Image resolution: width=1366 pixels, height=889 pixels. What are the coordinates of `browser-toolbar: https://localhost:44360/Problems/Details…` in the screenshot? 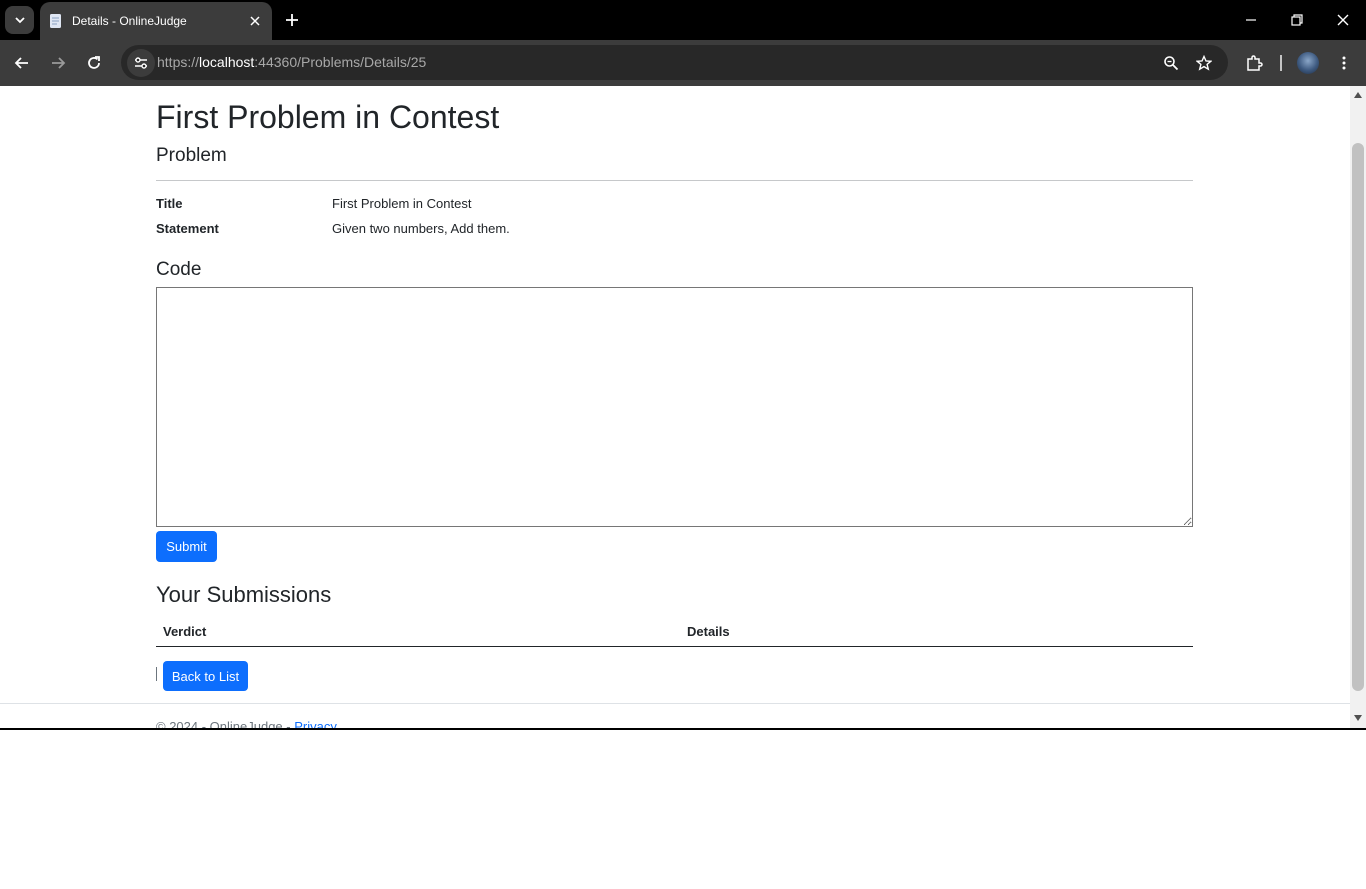 It's located at (683, 63).